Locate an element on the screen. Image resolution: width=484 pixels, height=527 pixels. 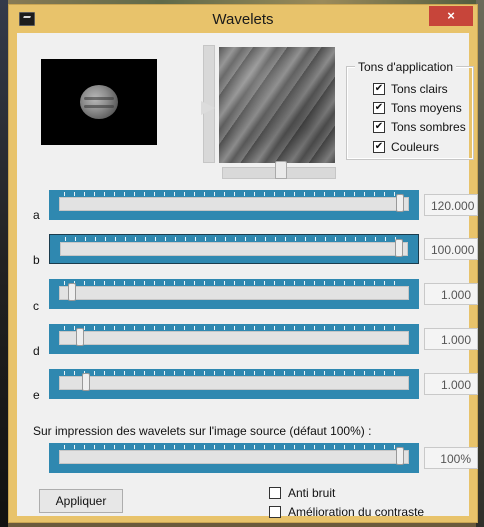
checkbox-tons-clairs: Tons clairs is located at coordinates (410, 89).